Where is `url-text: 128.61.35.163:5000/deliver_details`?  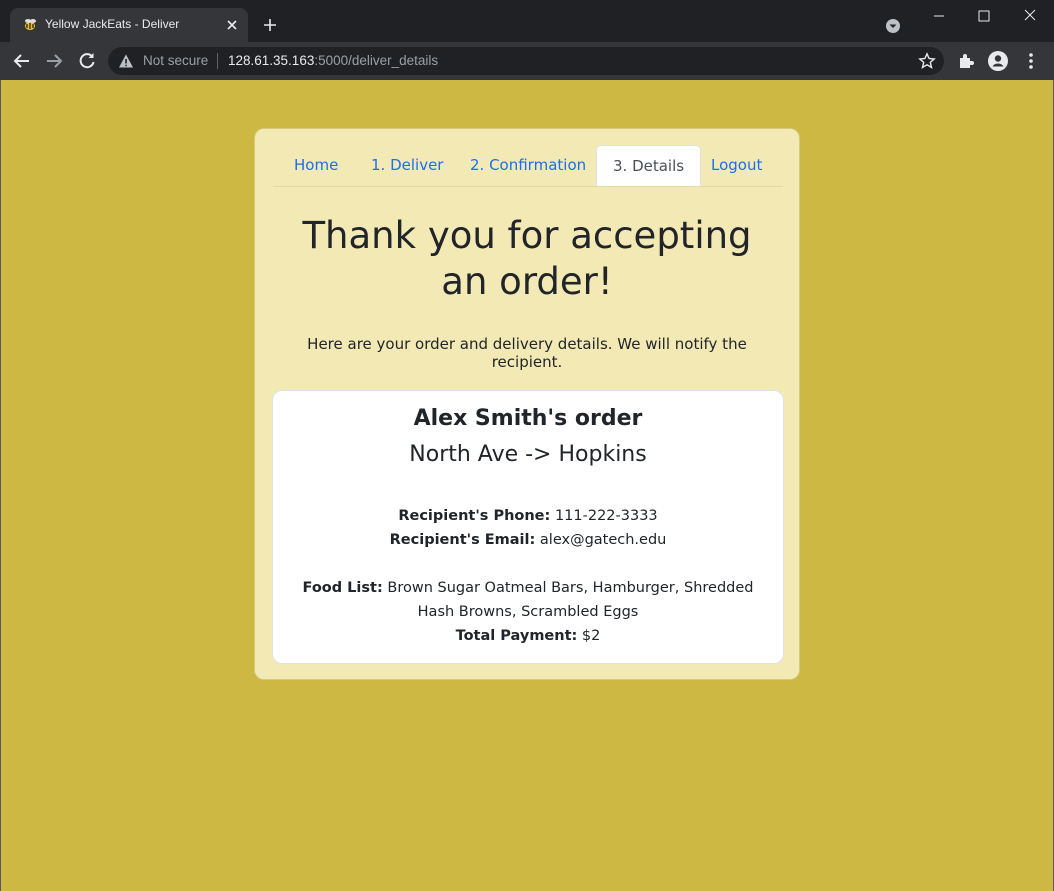 url-text: 128.61.35.163:5000/deliver_details is located at coordinates (333, 60).